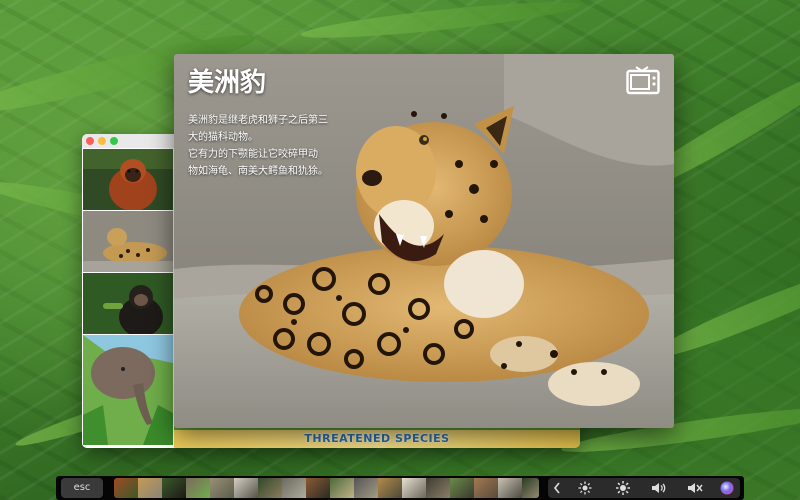 This screenshot has height=500, width=800. Describe the element at coordinates (643, 81) in the screenshot. I see `tv-icon` at that location.